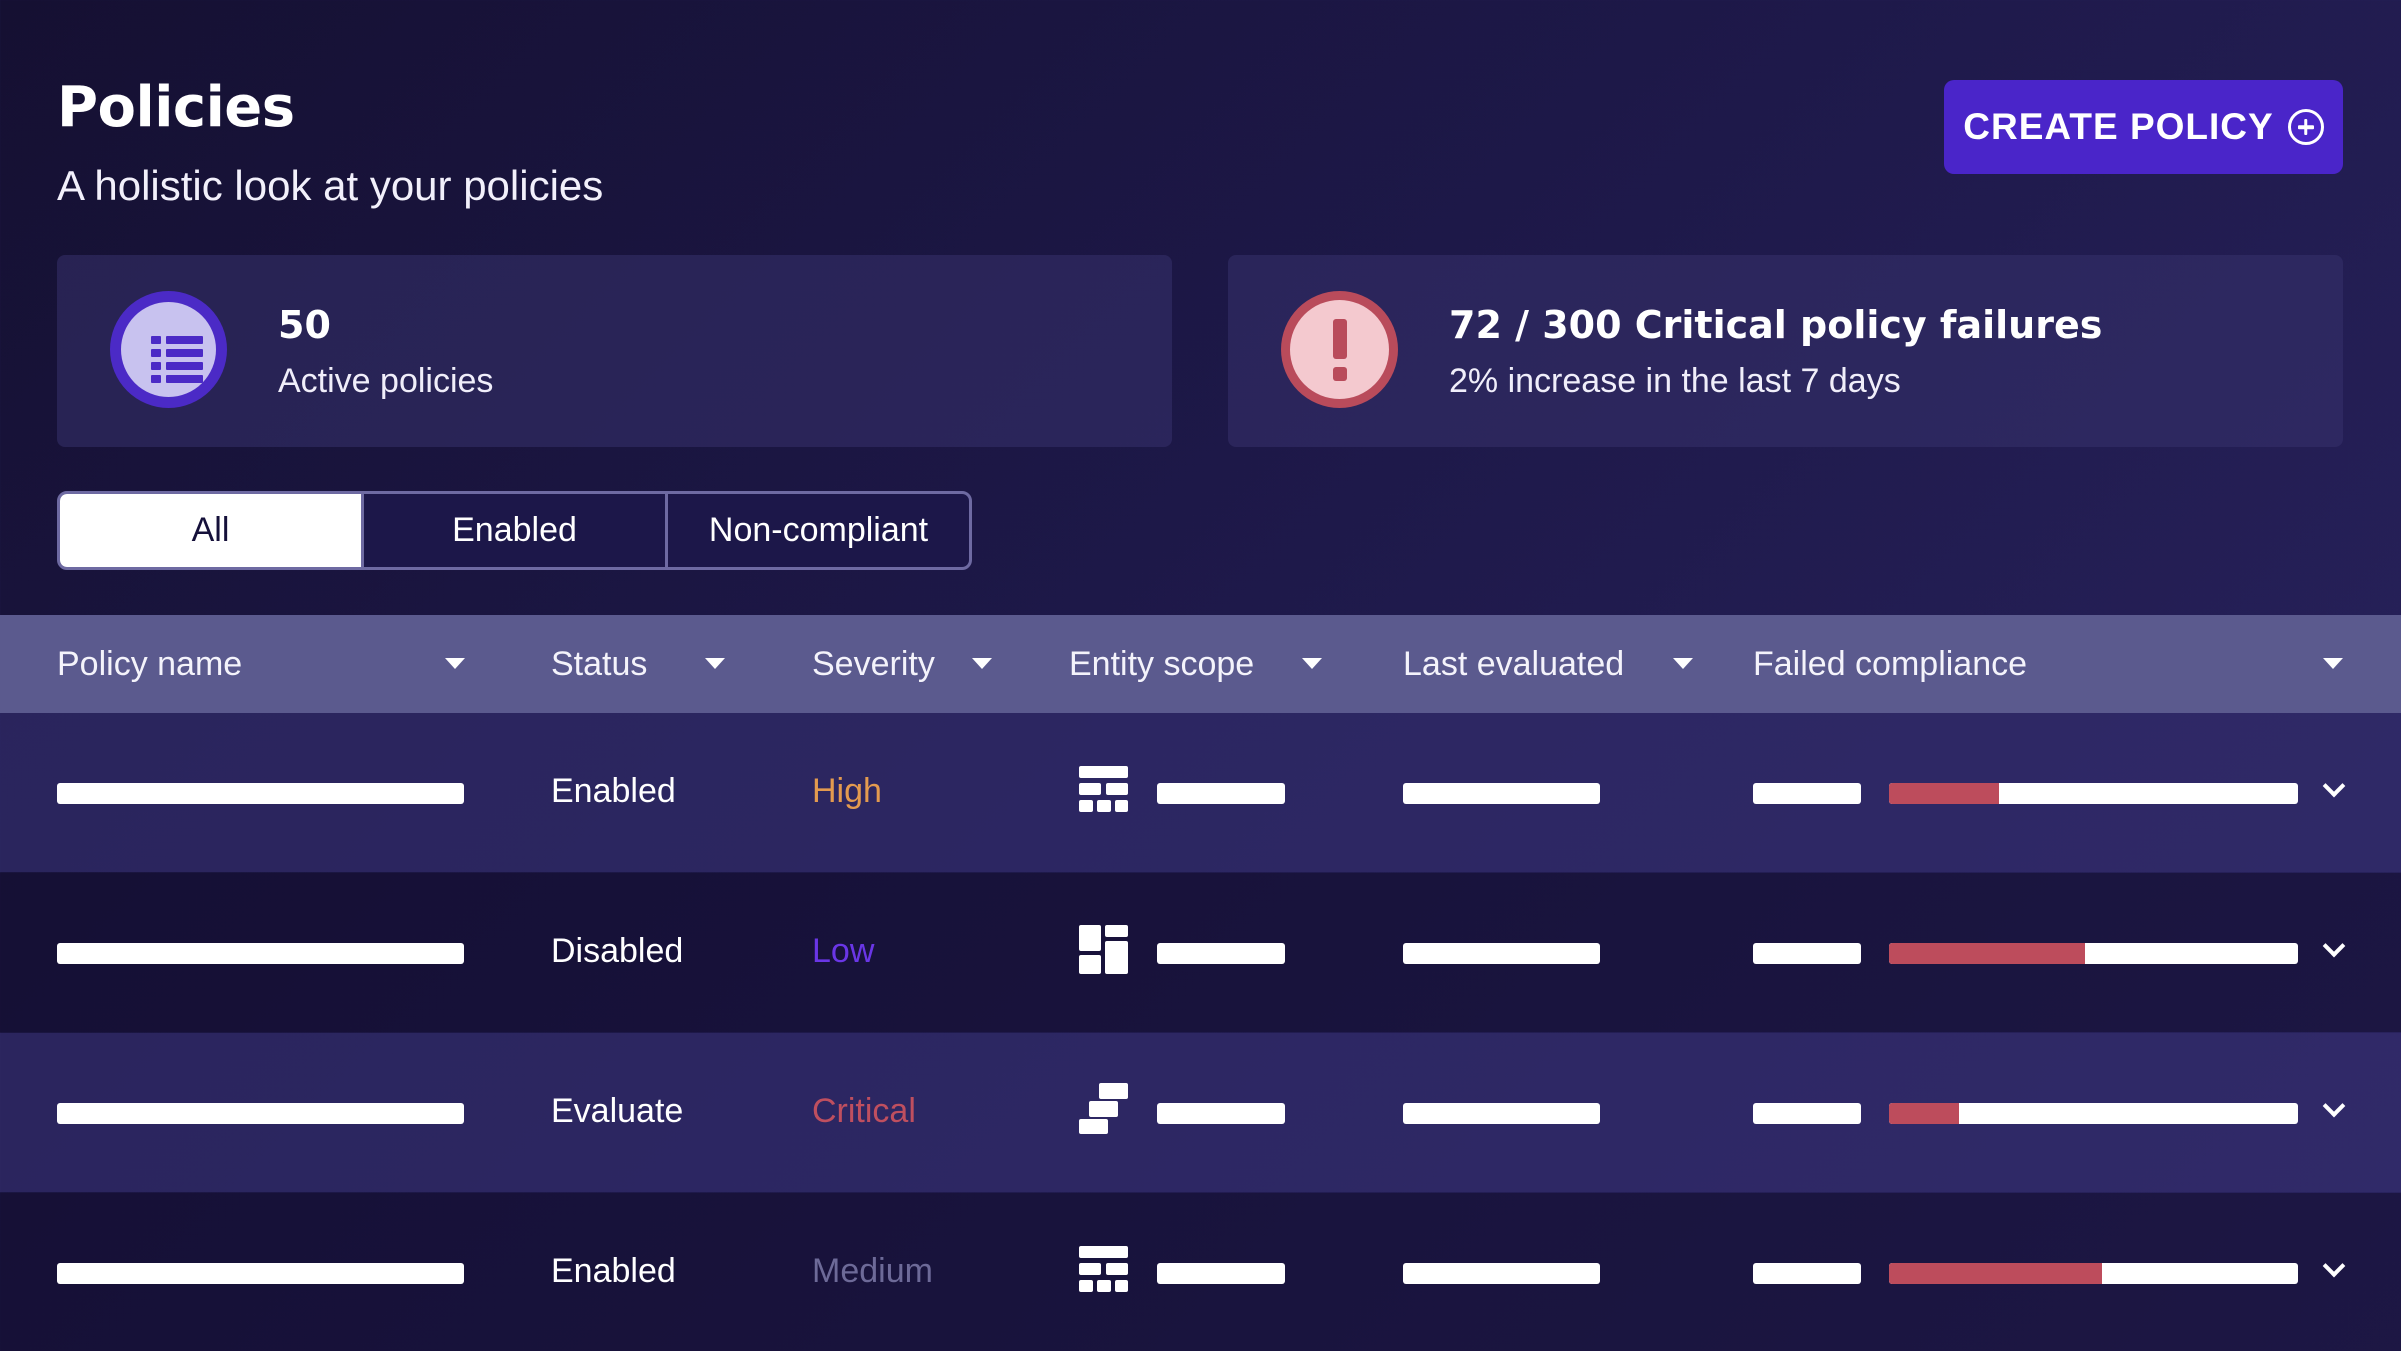  I want to click on page-title: Policies, so click(176, 107).